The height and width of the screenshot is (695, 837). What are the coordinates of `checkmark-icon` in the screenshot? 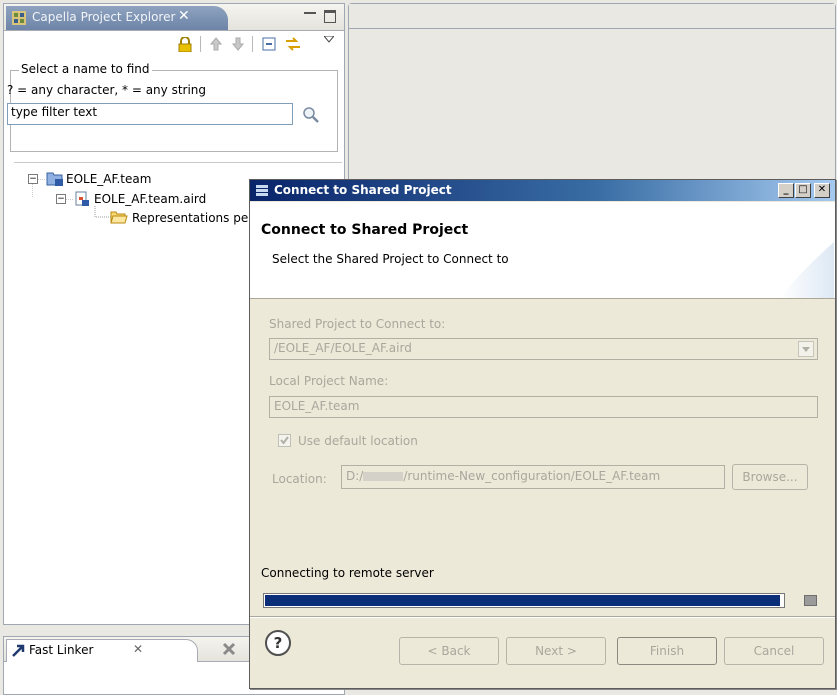 It's located at (284, 440).